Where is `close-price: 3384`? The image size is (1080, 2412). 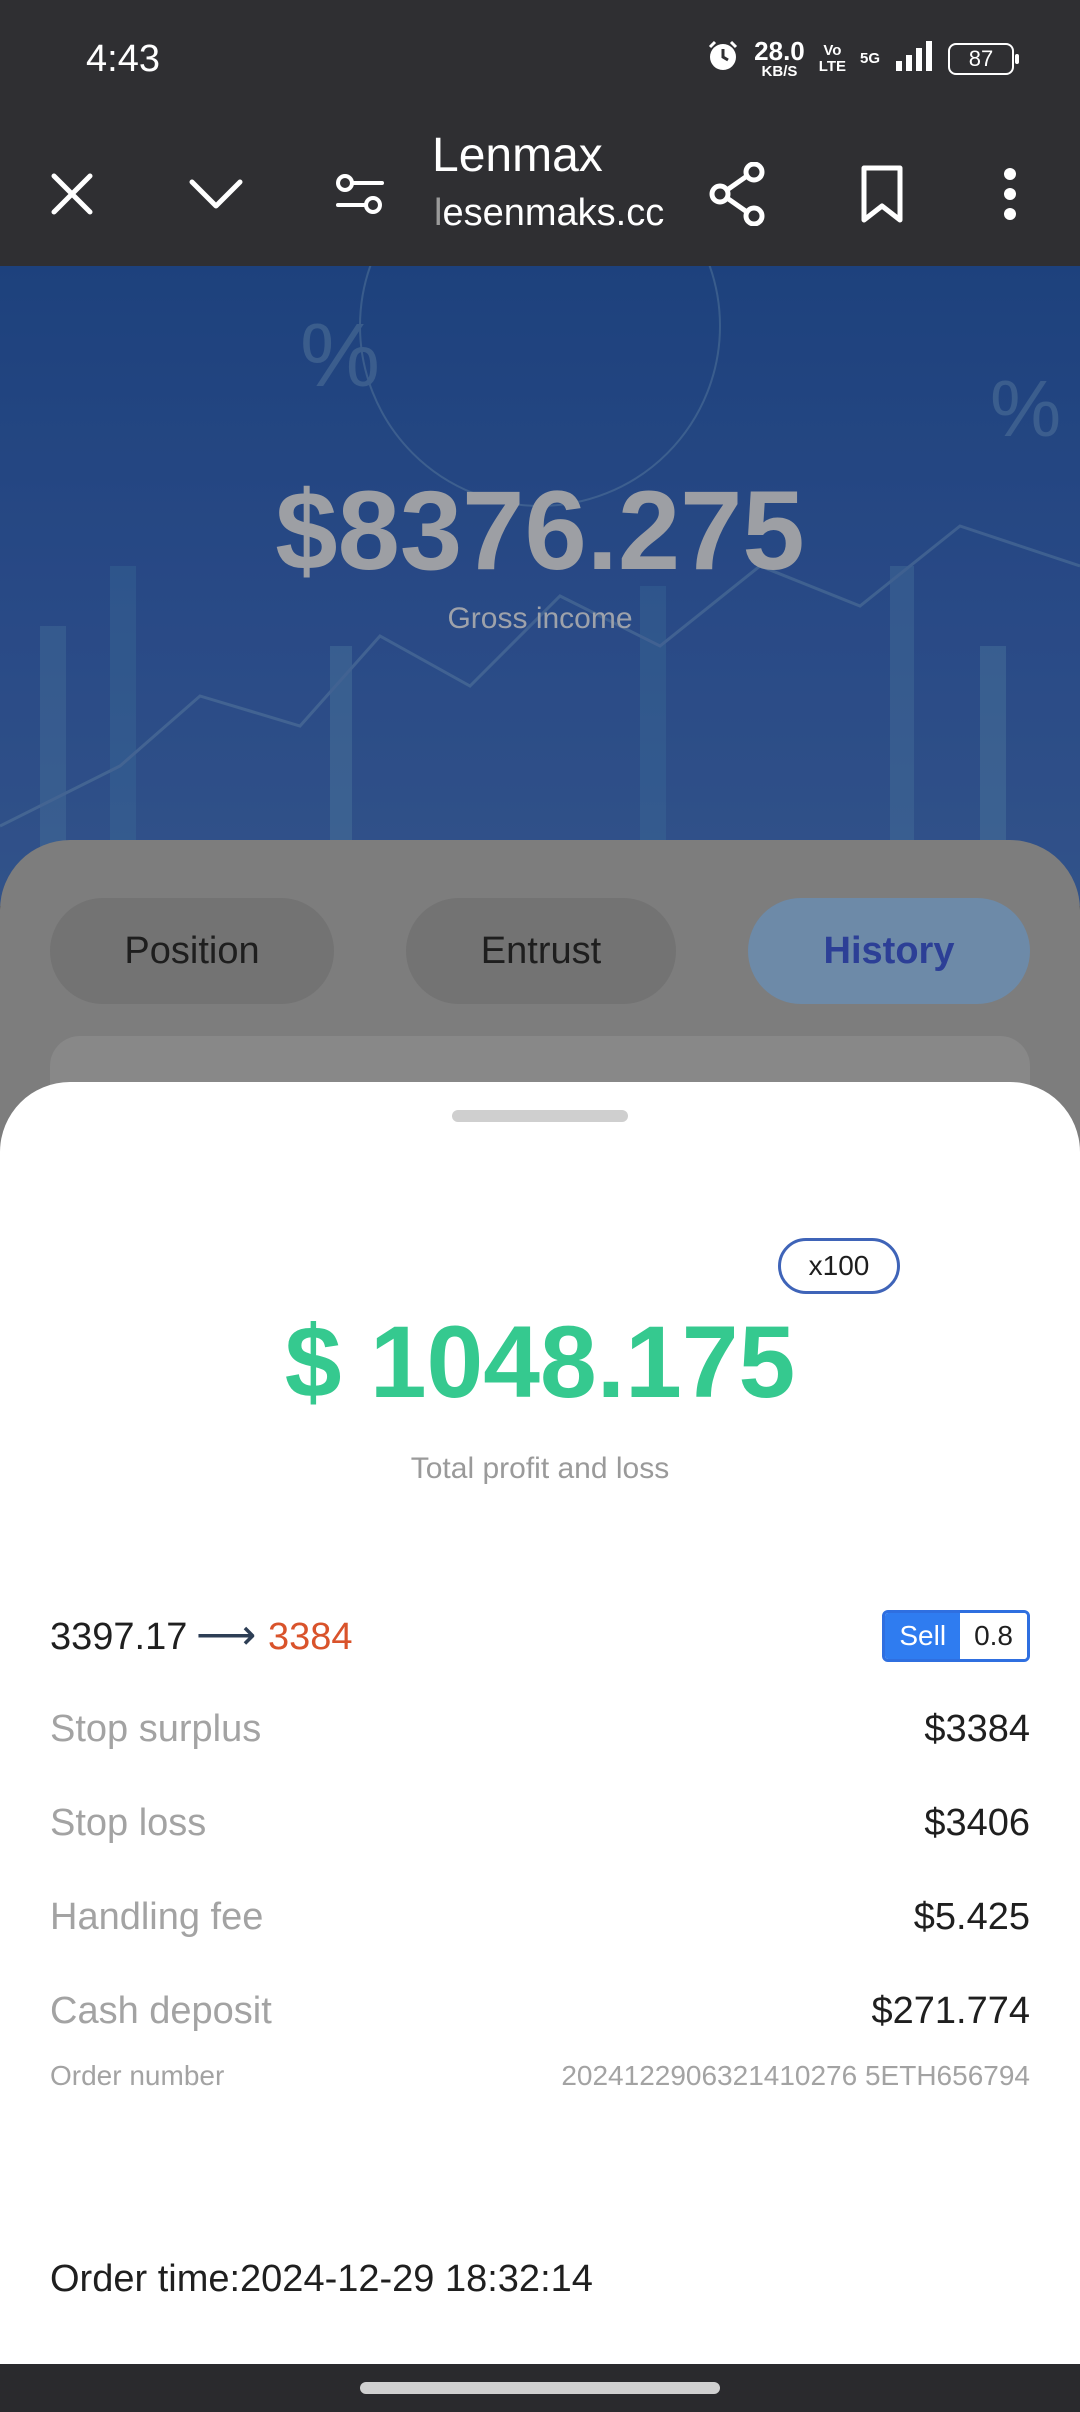 close-price: 3384 is located at coordinates (310, 1637).